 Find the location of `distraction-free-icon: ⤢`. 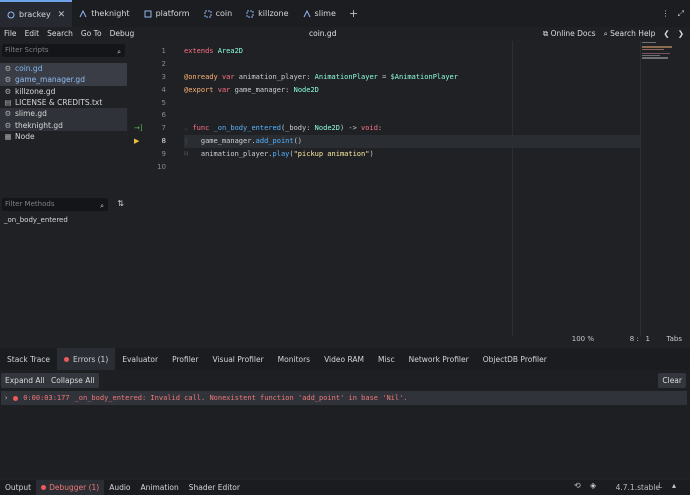

distraction-free-icon: ⤢ is located at coordinates (681, 14).